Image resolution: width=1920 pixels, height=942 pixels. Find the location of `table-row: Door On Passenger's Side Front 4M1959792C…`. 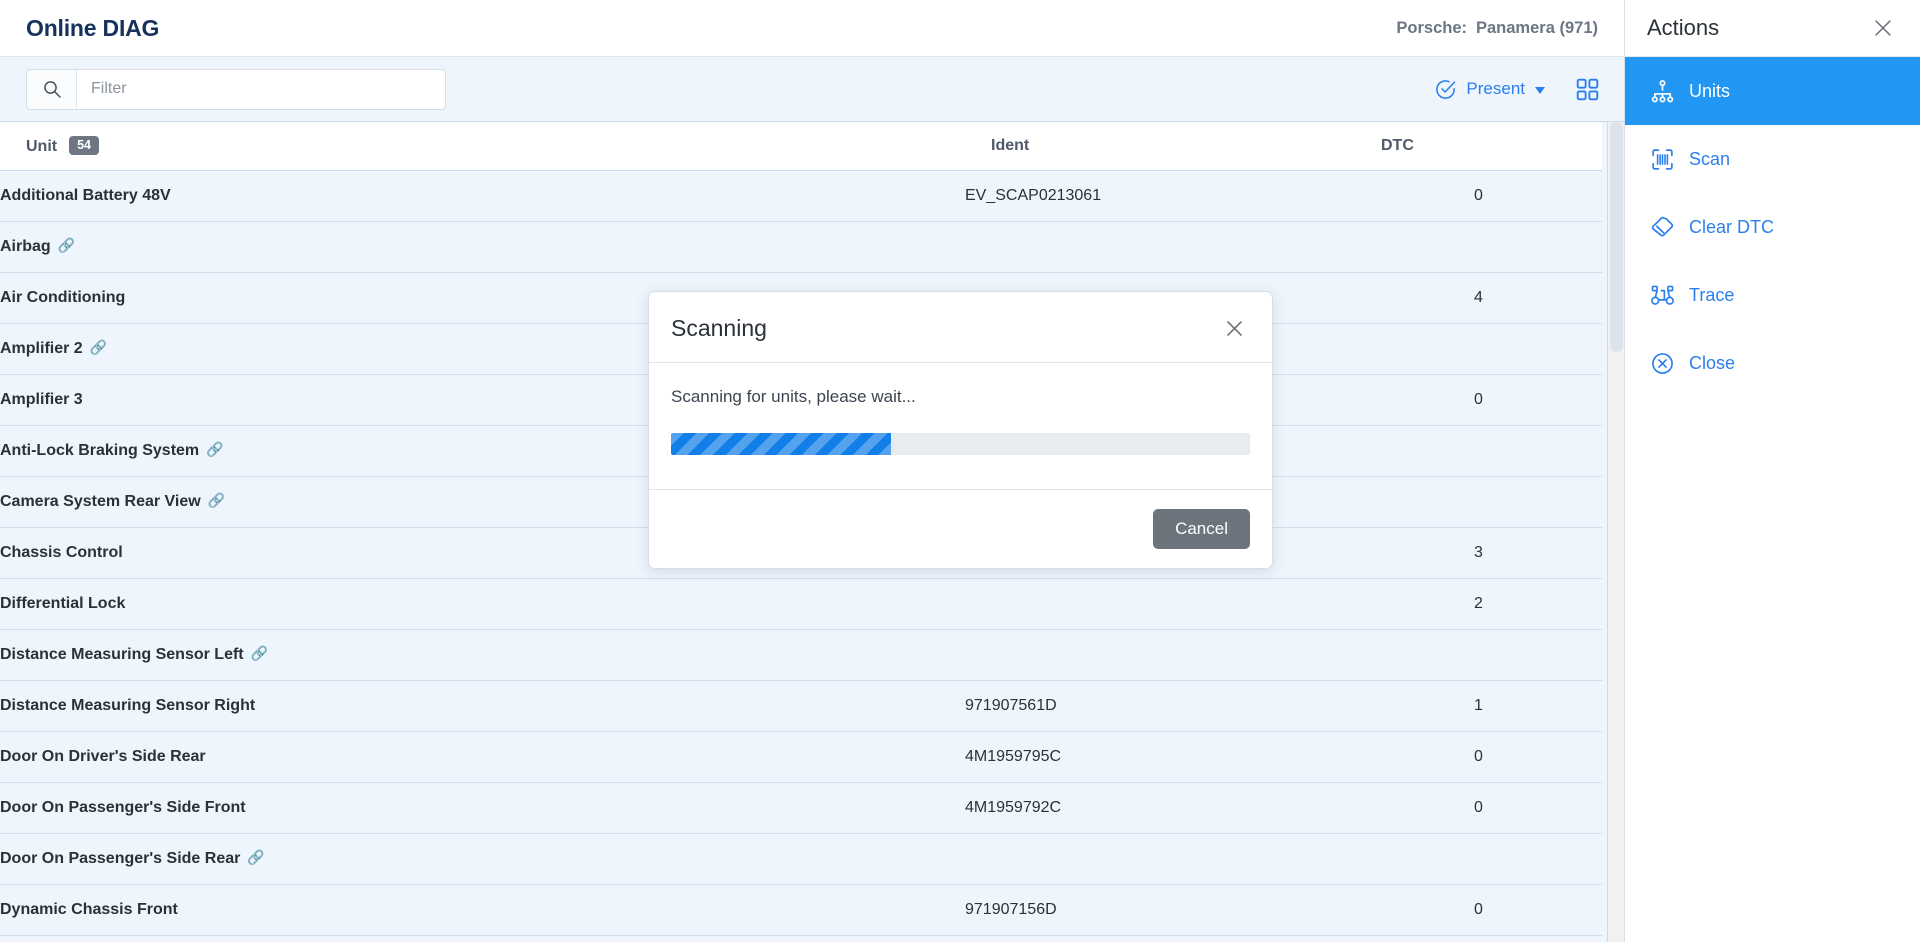

table-row: Door On Passenger's Side Front 4M1959792C… is located at coordinates (801, 808).